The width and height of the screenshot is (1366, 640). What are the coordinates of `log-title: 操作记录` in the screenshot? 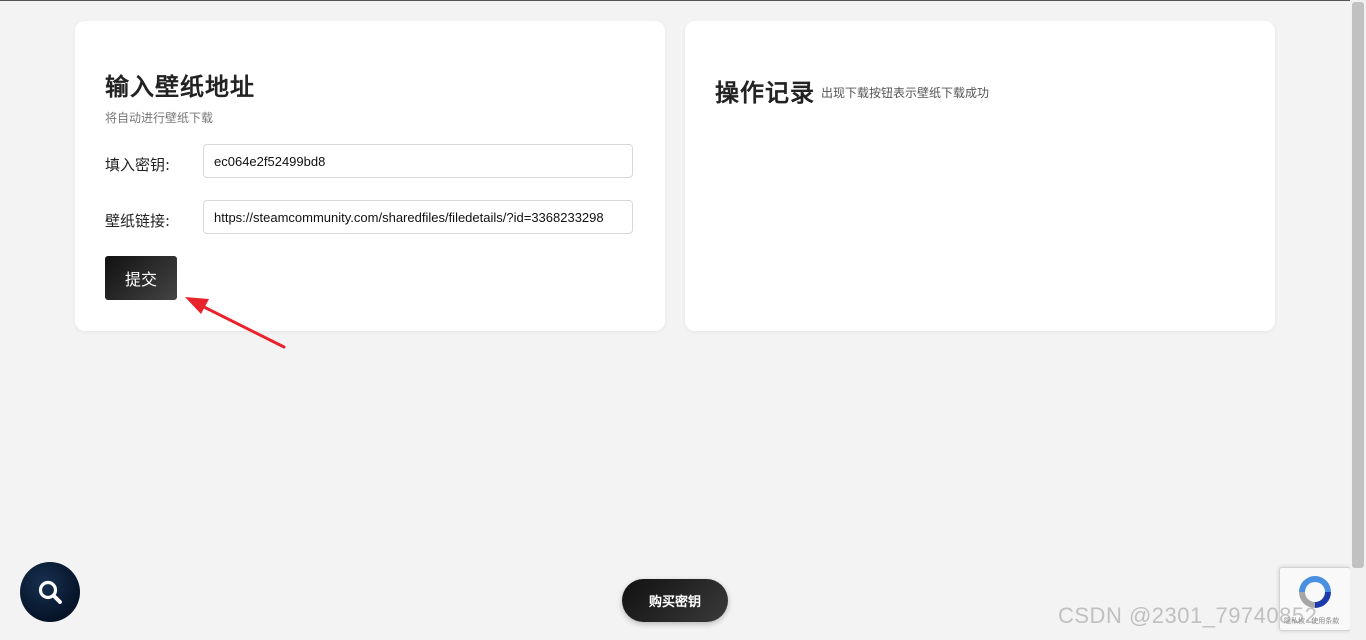 It's located at (765, 93).